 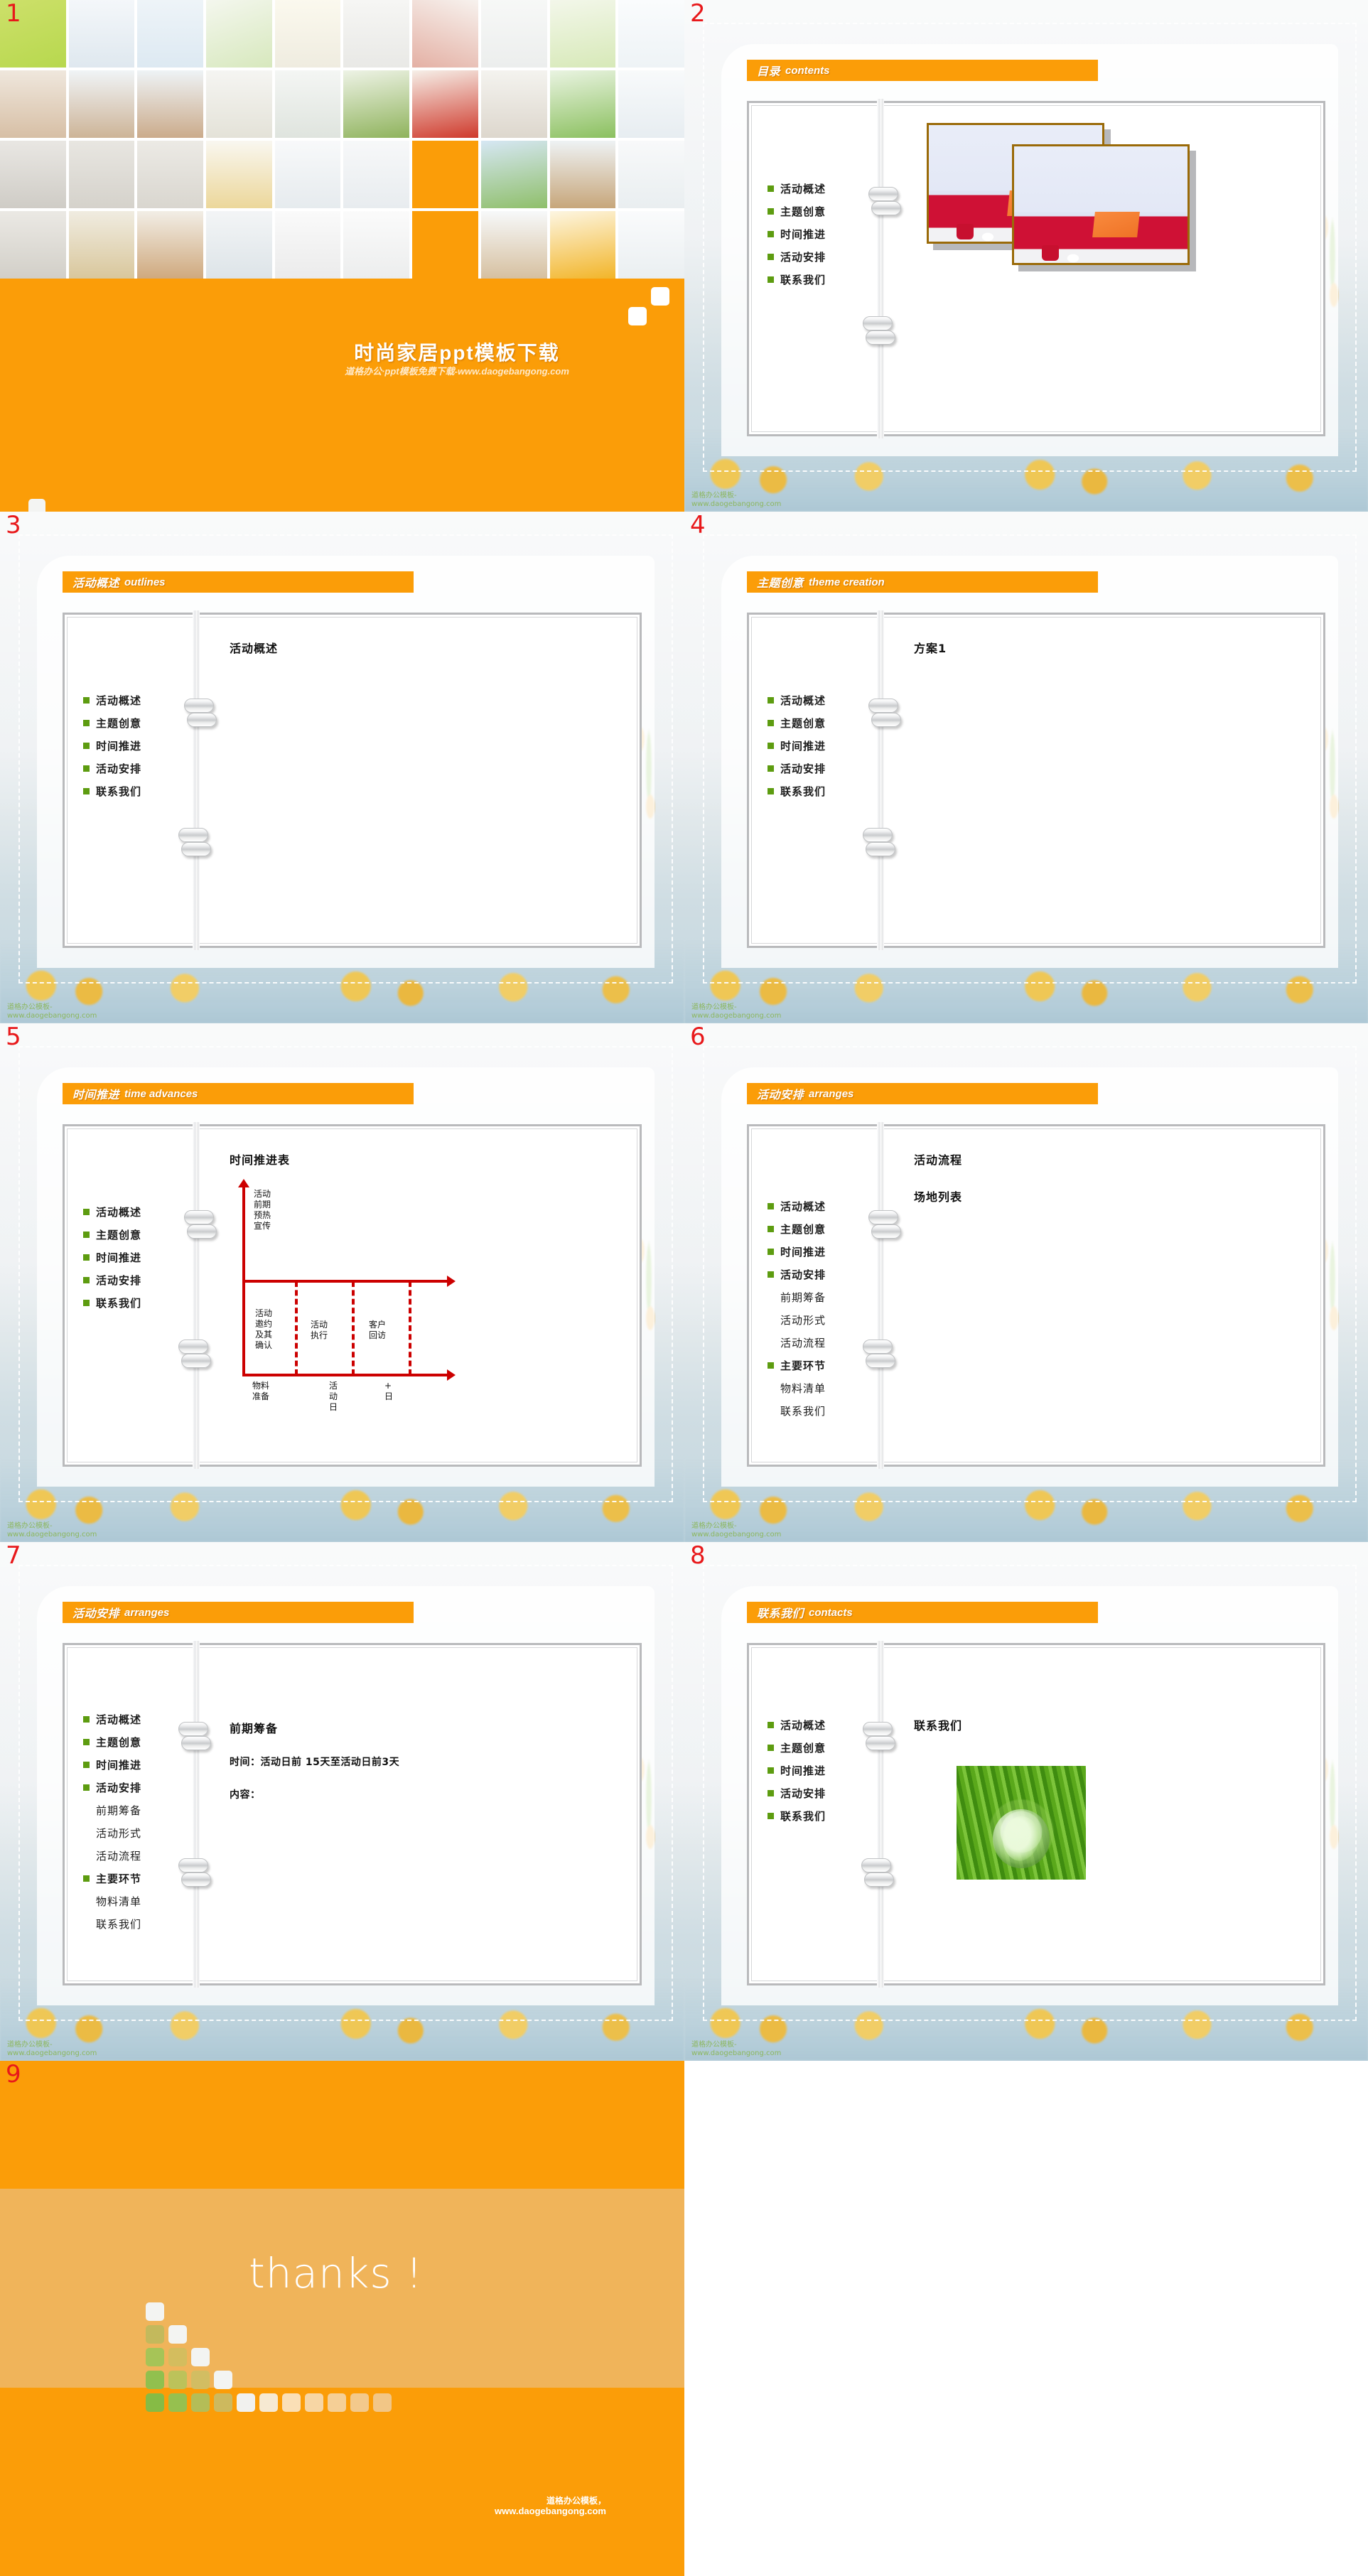 I want to click on slide-number: 7, so click(x=14, y=1556).